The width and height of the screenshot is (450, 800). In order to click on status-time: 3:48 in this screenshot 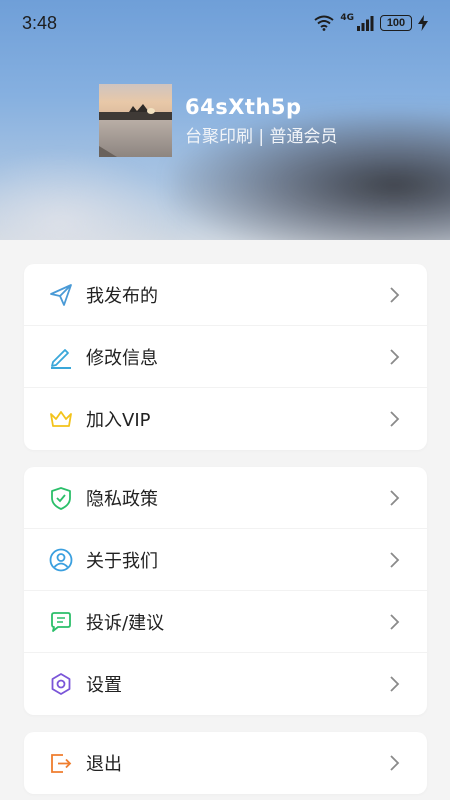, I will do `click(40, 22)`.